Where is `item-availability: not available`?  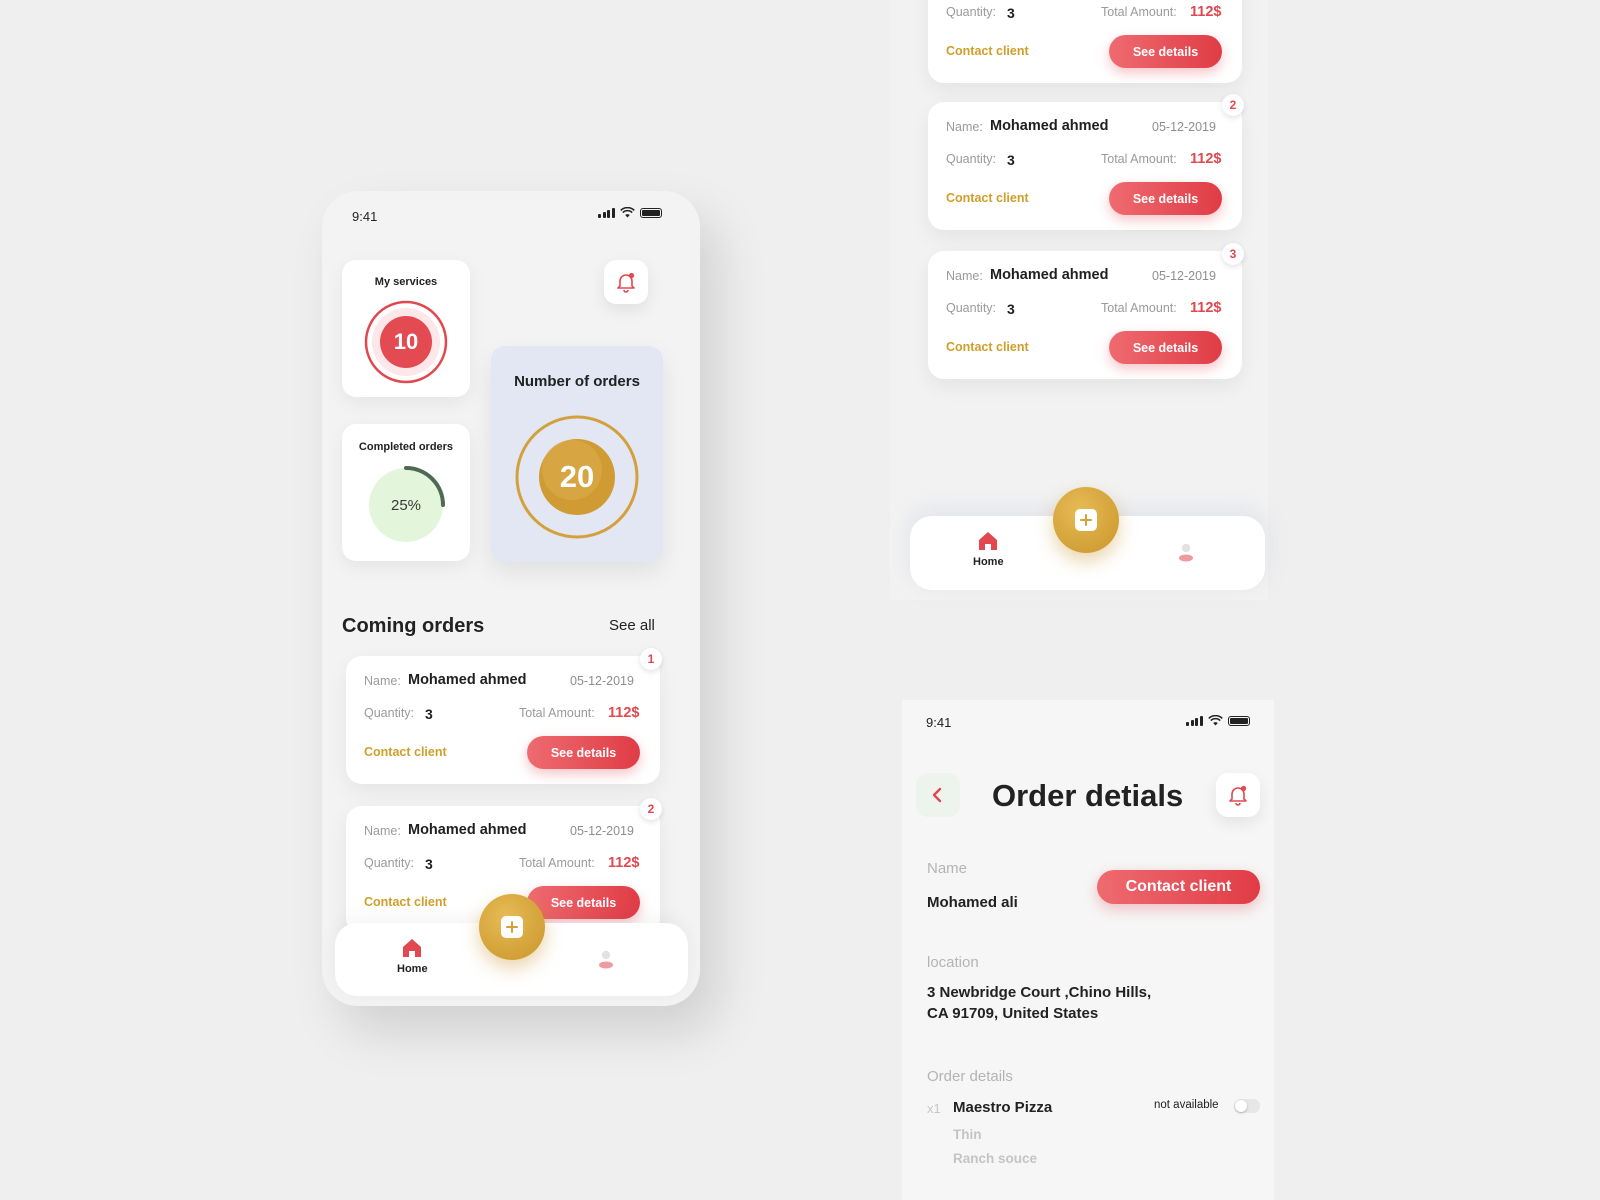 item-availability: not available is located at coordinates (1186, 1105).